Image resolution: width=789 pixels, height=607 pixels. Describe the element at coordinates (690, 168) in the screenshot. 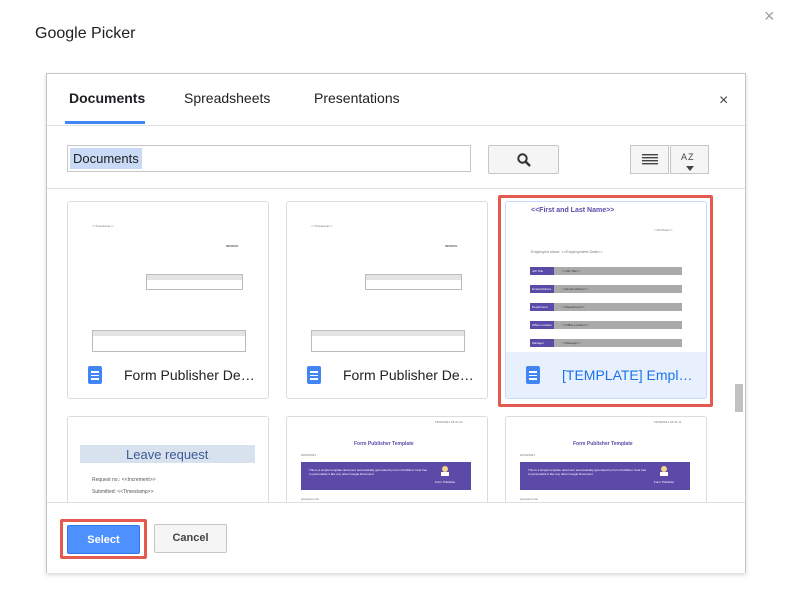

I see `sort-arrow-icon` at that location.